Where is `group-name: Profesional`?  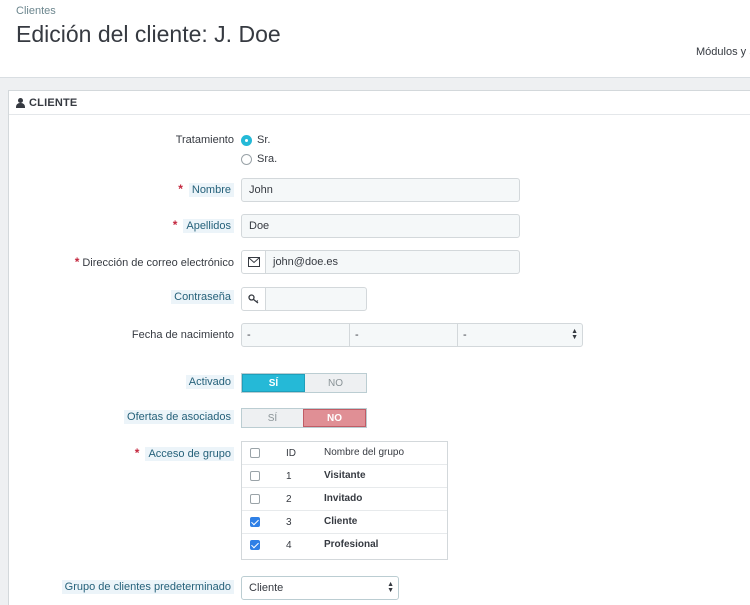 group-name: Profesional is located at coordinates (351, 544).